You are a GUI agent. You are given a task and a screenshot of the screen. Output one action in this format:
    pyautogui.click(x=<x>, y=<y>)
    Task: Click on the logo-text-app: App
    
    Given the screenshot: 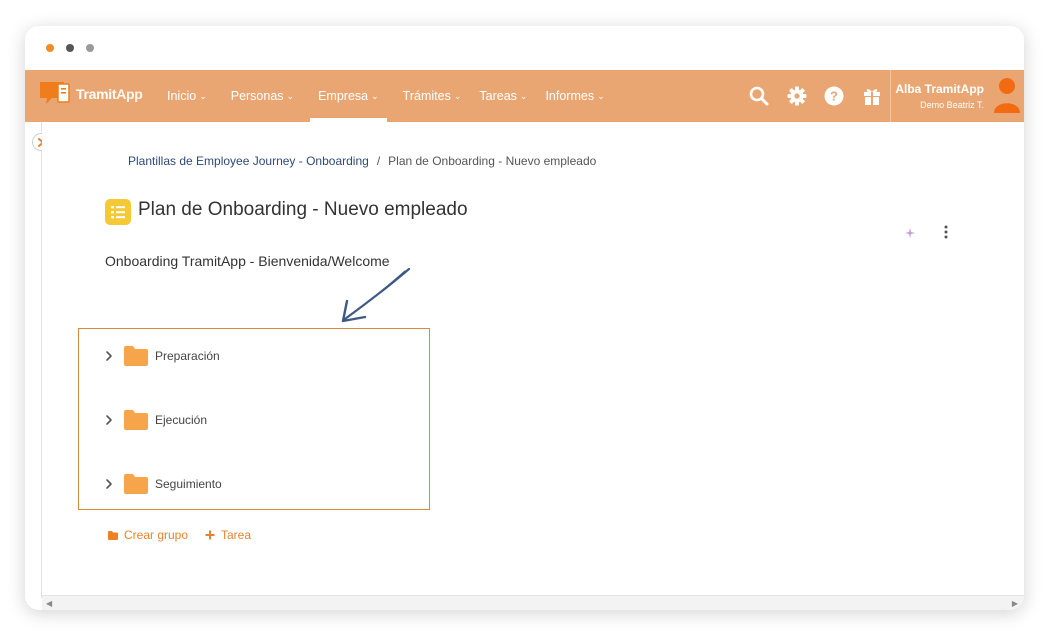 What is the action you would take?
    pyautogui.click(x=129, y=94)
    